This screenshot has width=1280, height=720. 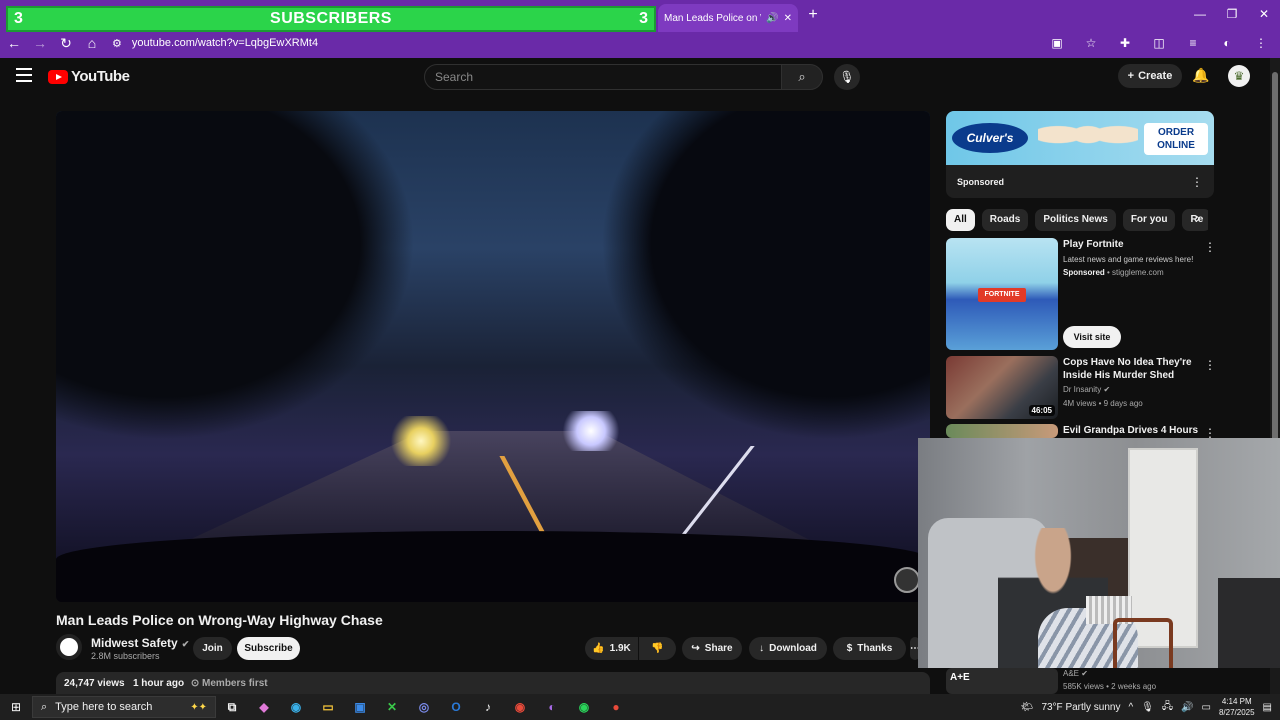 I want to click on audio-icon: 🔊, so click(x=772, y=18).